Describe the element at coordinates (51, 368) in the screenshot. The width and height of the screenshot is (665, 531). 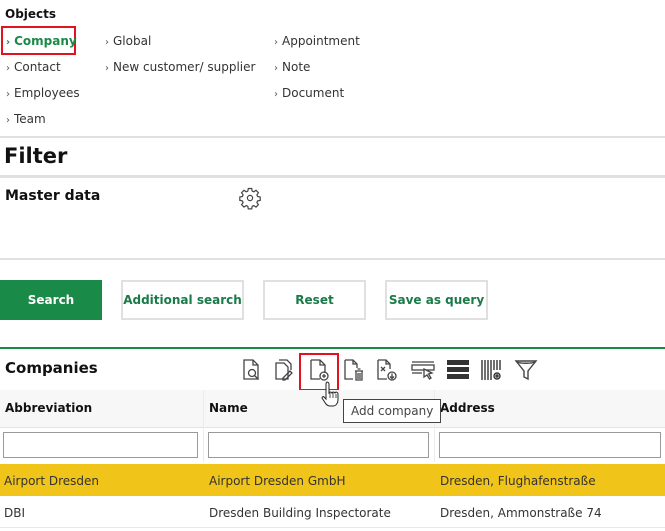
I see `companies-heading: Companies` at that location.